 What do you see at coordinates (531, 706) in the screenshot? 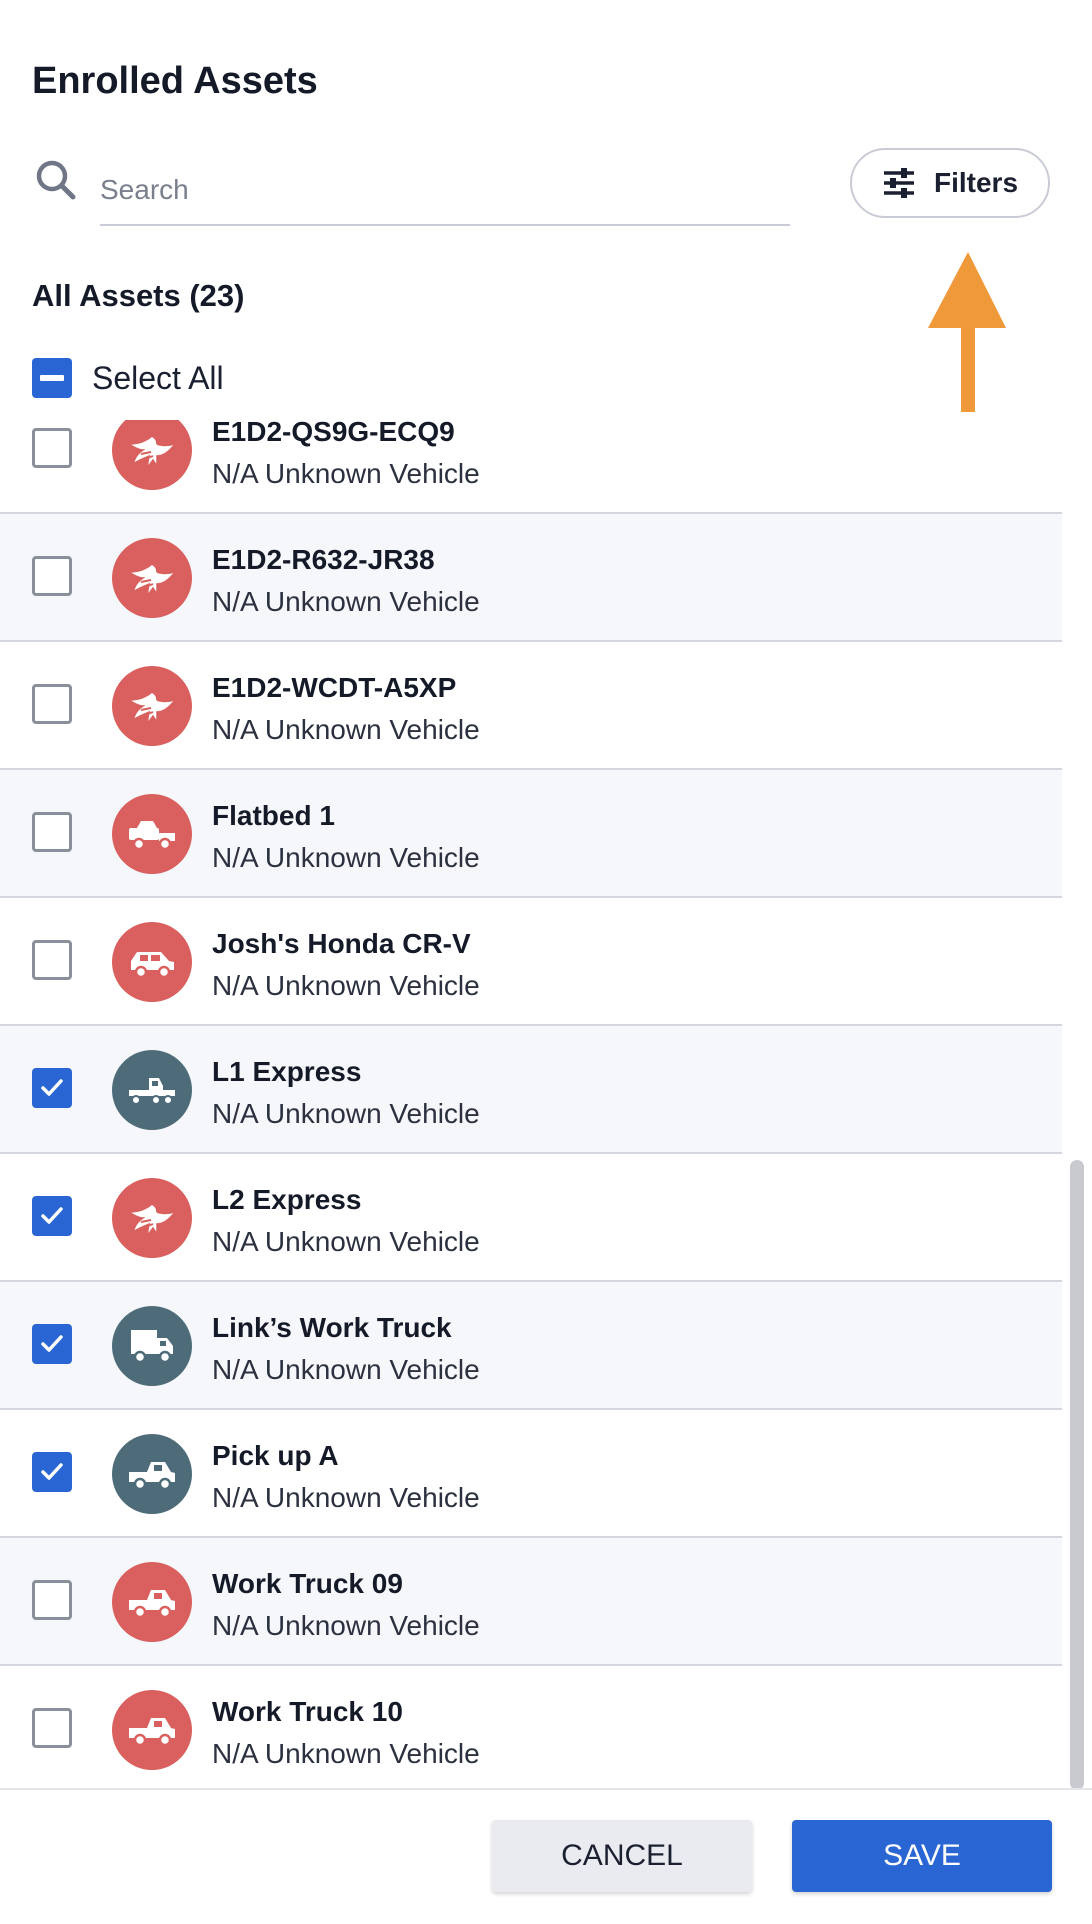
I see `list-item: E1D2-WCDT-A5XP N/A Unknown Vehicle` at bounding box center [531, 706].